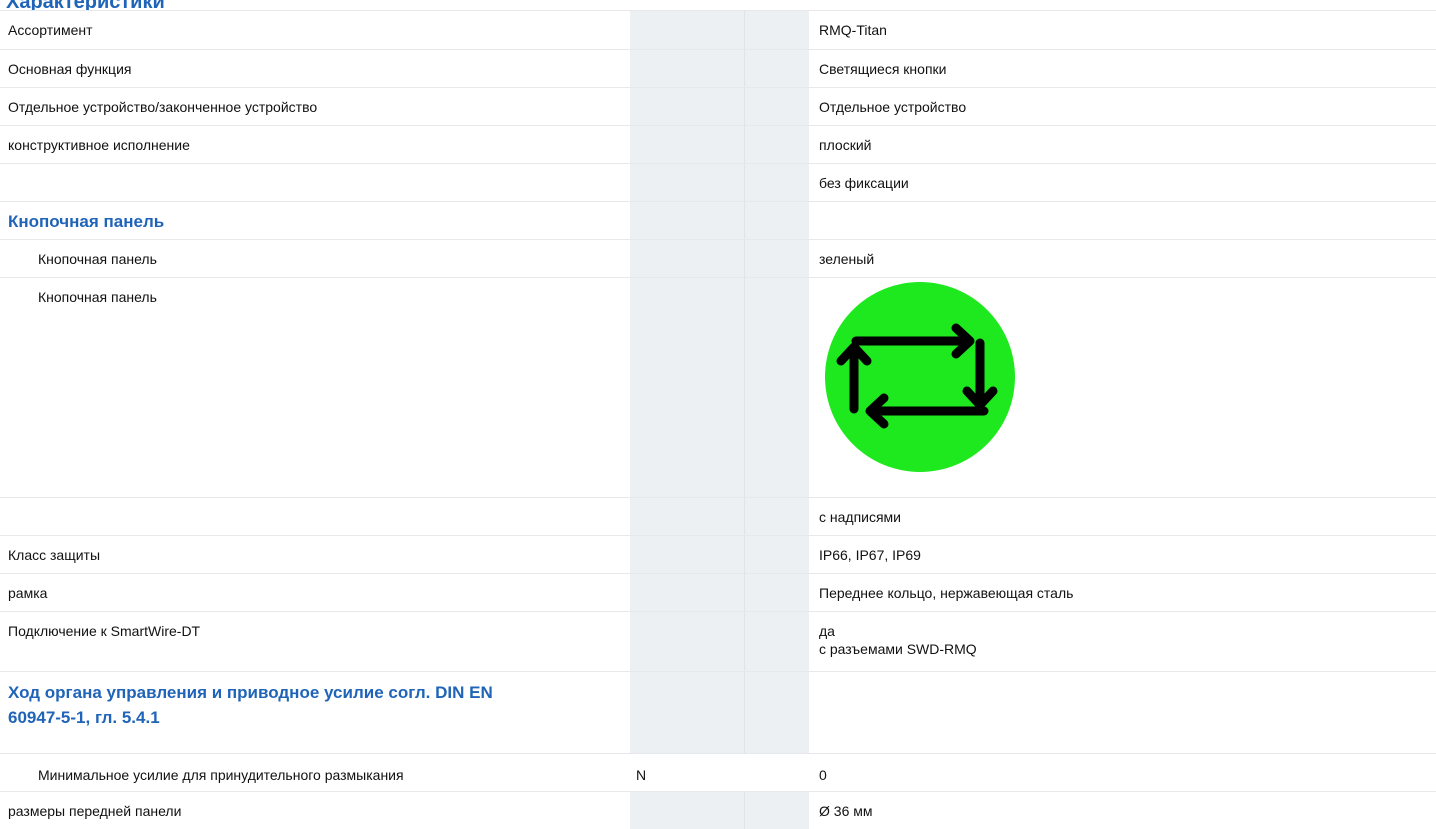 The width and height of the screenshot is (1436, 829). What do you see at coordinates (315, 68) in the screenshot?
I see `spec-label: Основная функция` at bounding box center [315, 68].